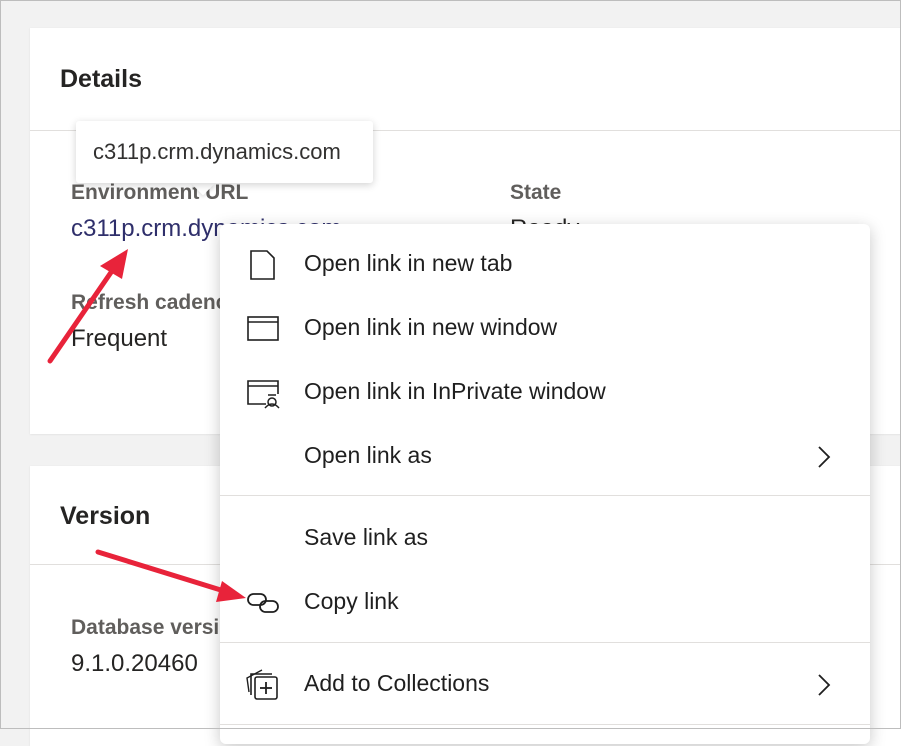 The width and height of the screenshot is (901, 746). I want to click on menu-item-open-new-window: Open link in new window, so click(545, 328).